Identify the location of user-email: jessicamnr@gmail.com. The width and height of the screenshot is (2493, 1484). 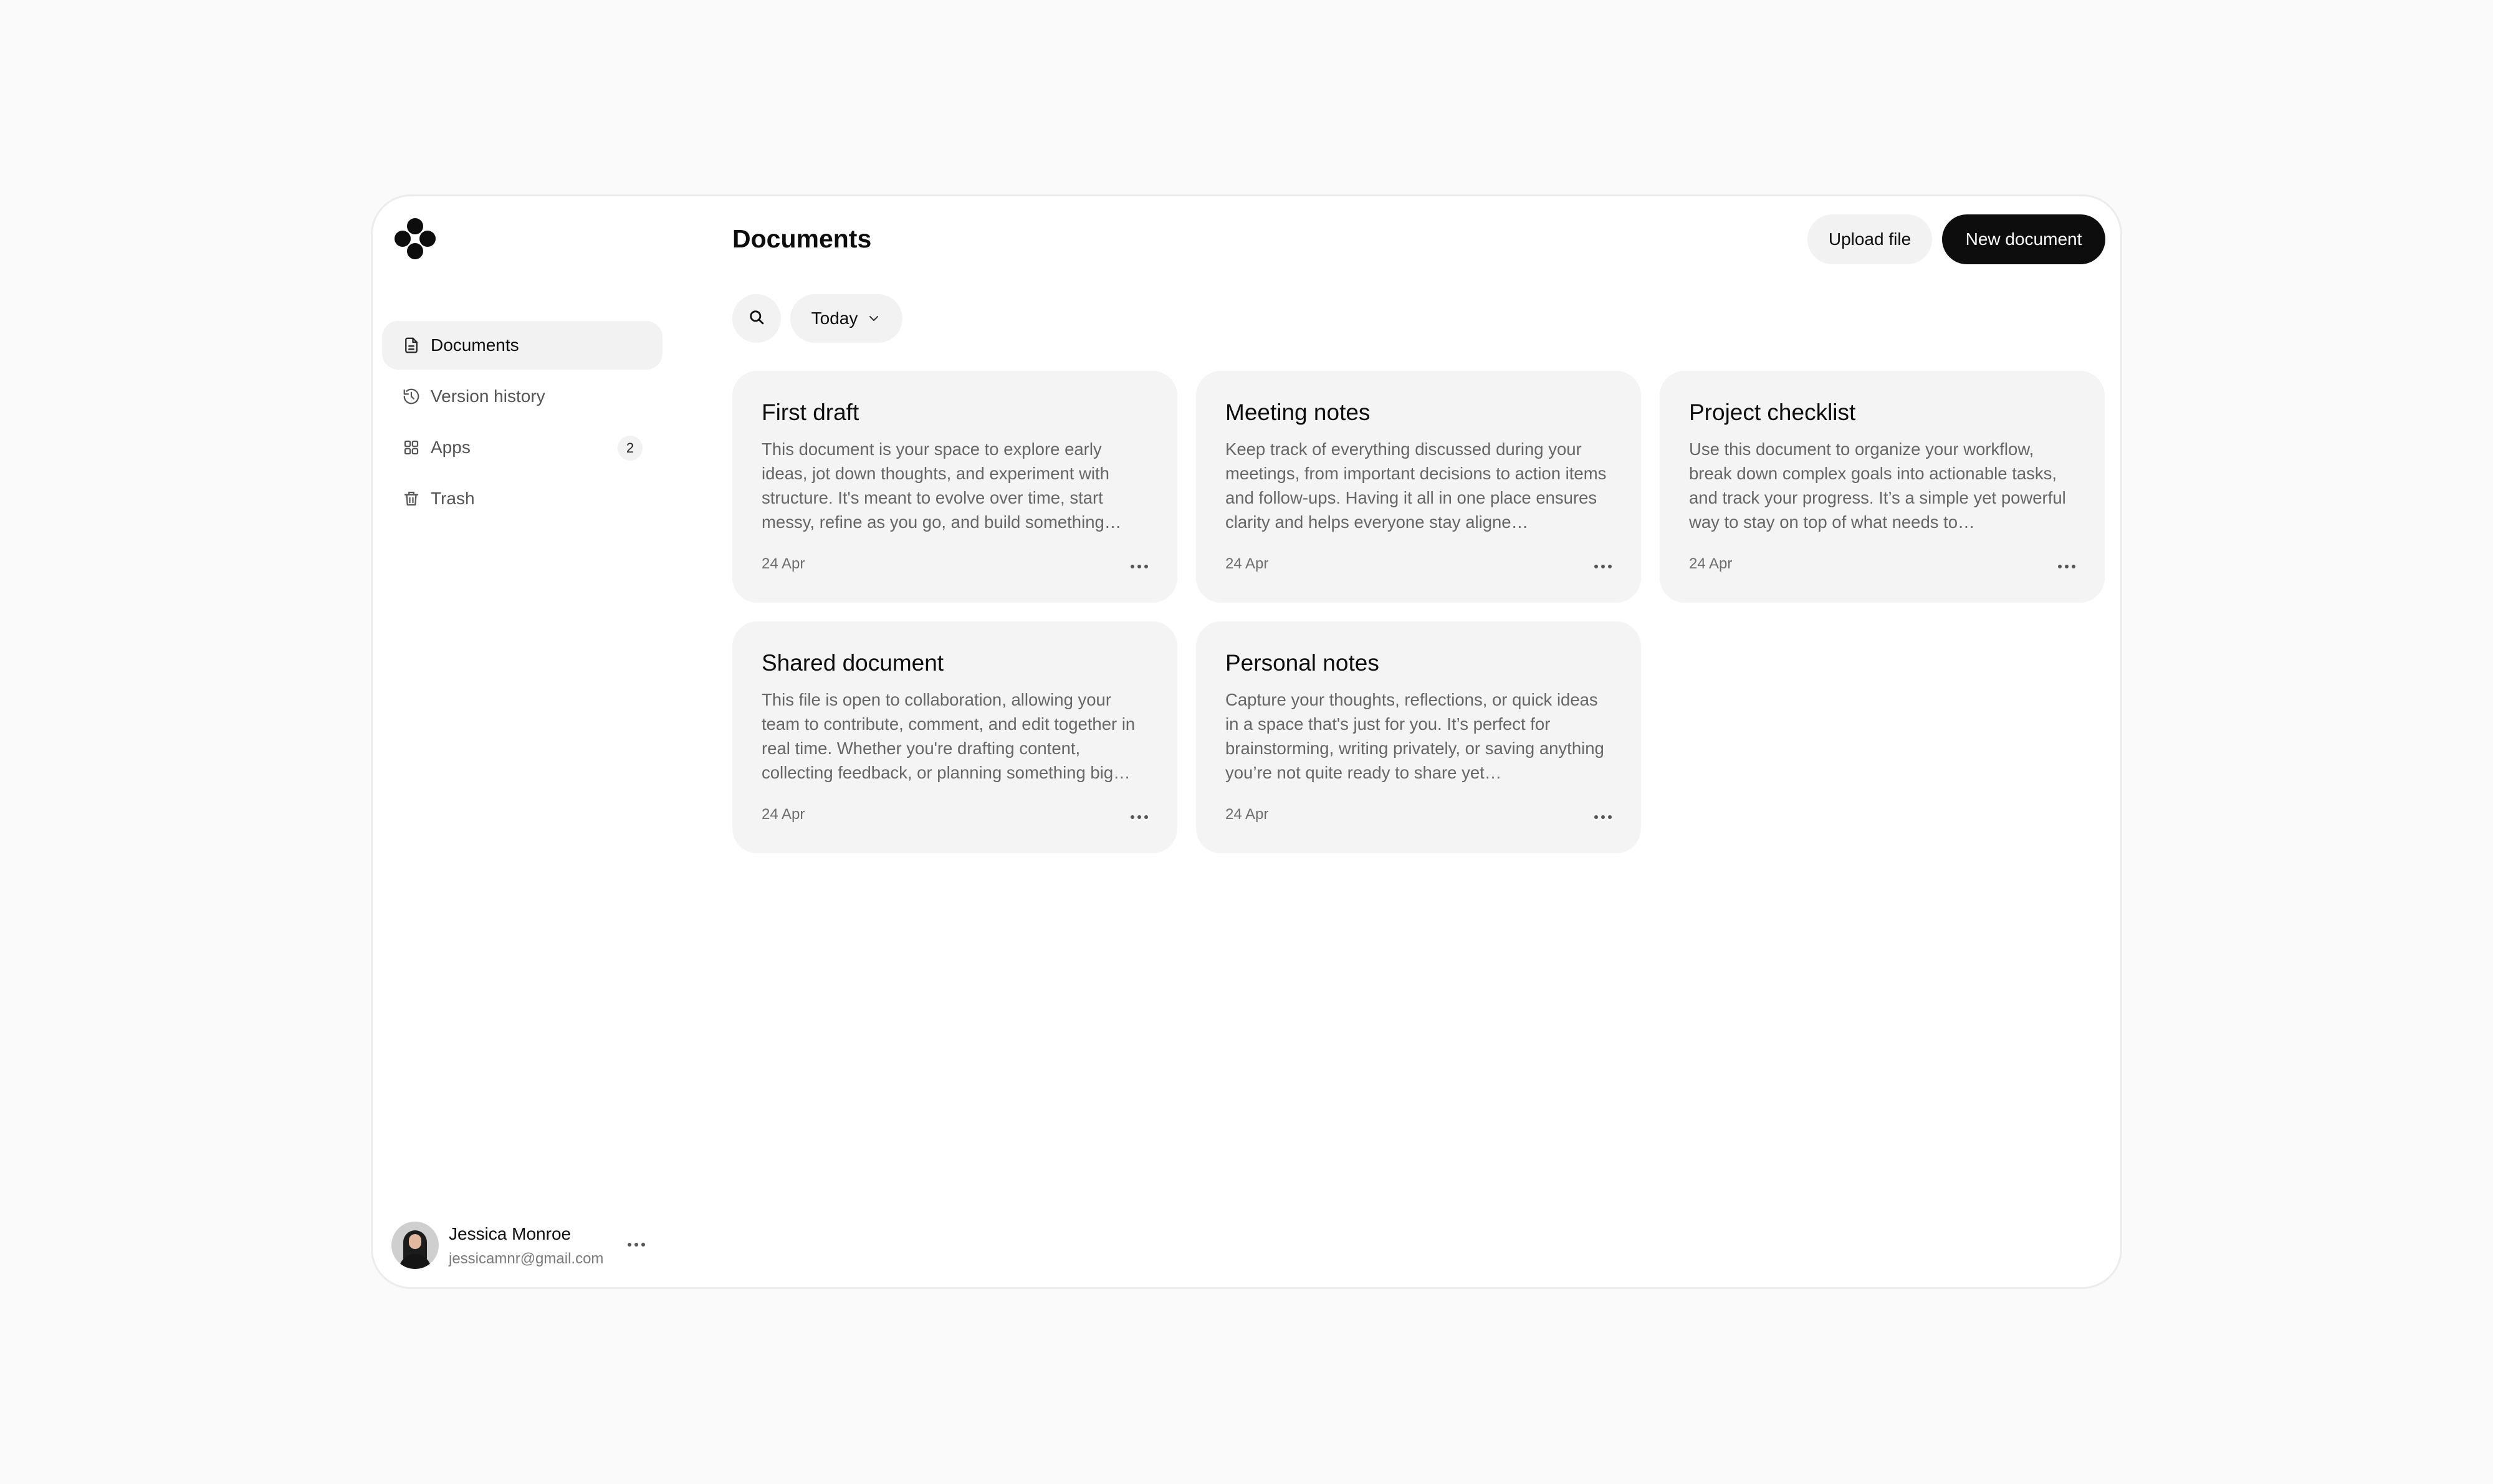
(526, 1258).